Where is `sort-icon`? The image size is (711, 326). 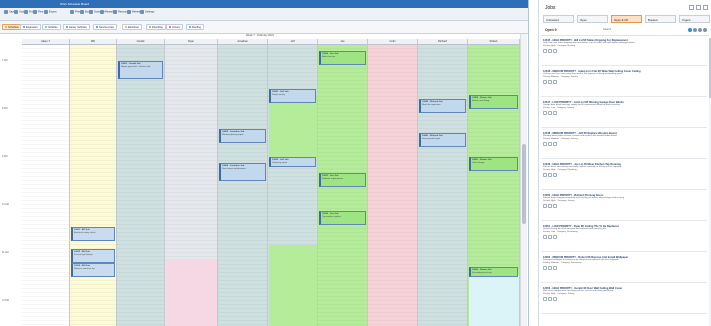
sort-icon is located at coordinates (705, 30).